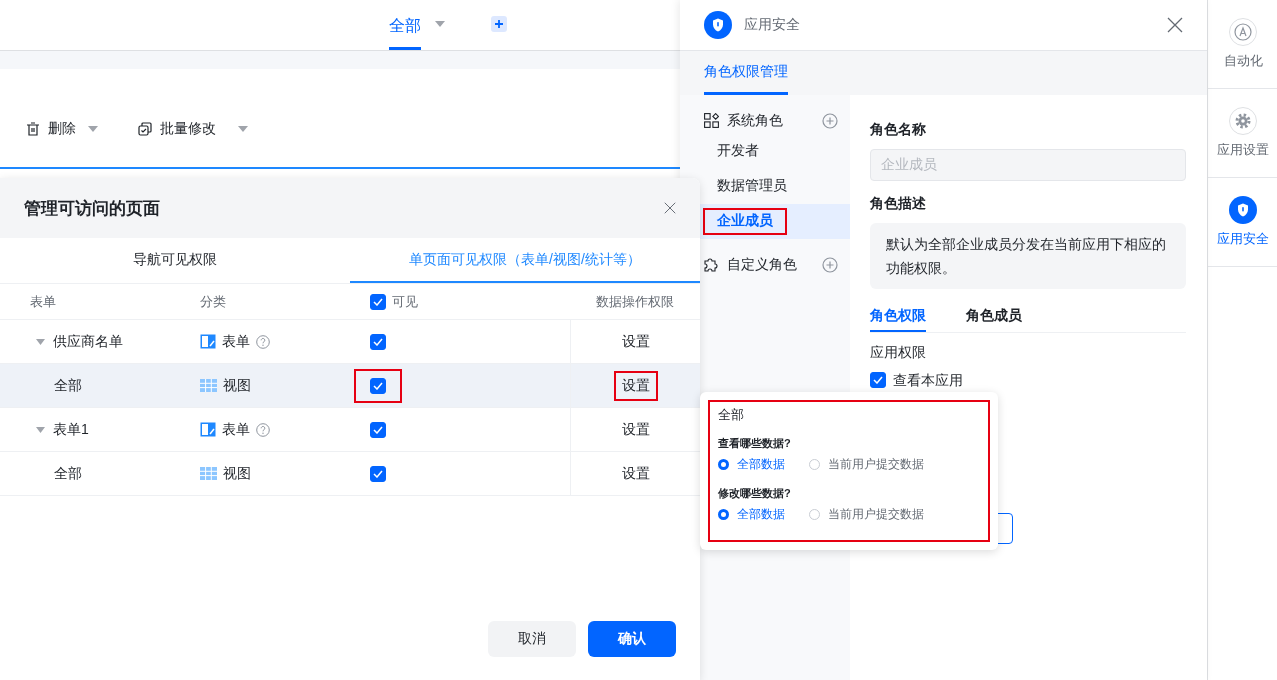 The width and height of the screenshot is (1277, 680). What do you see at coordinates (762, 264) in the screenshot?
I see `role-group-label: 自定义角色` at bounding box center [762, 264].